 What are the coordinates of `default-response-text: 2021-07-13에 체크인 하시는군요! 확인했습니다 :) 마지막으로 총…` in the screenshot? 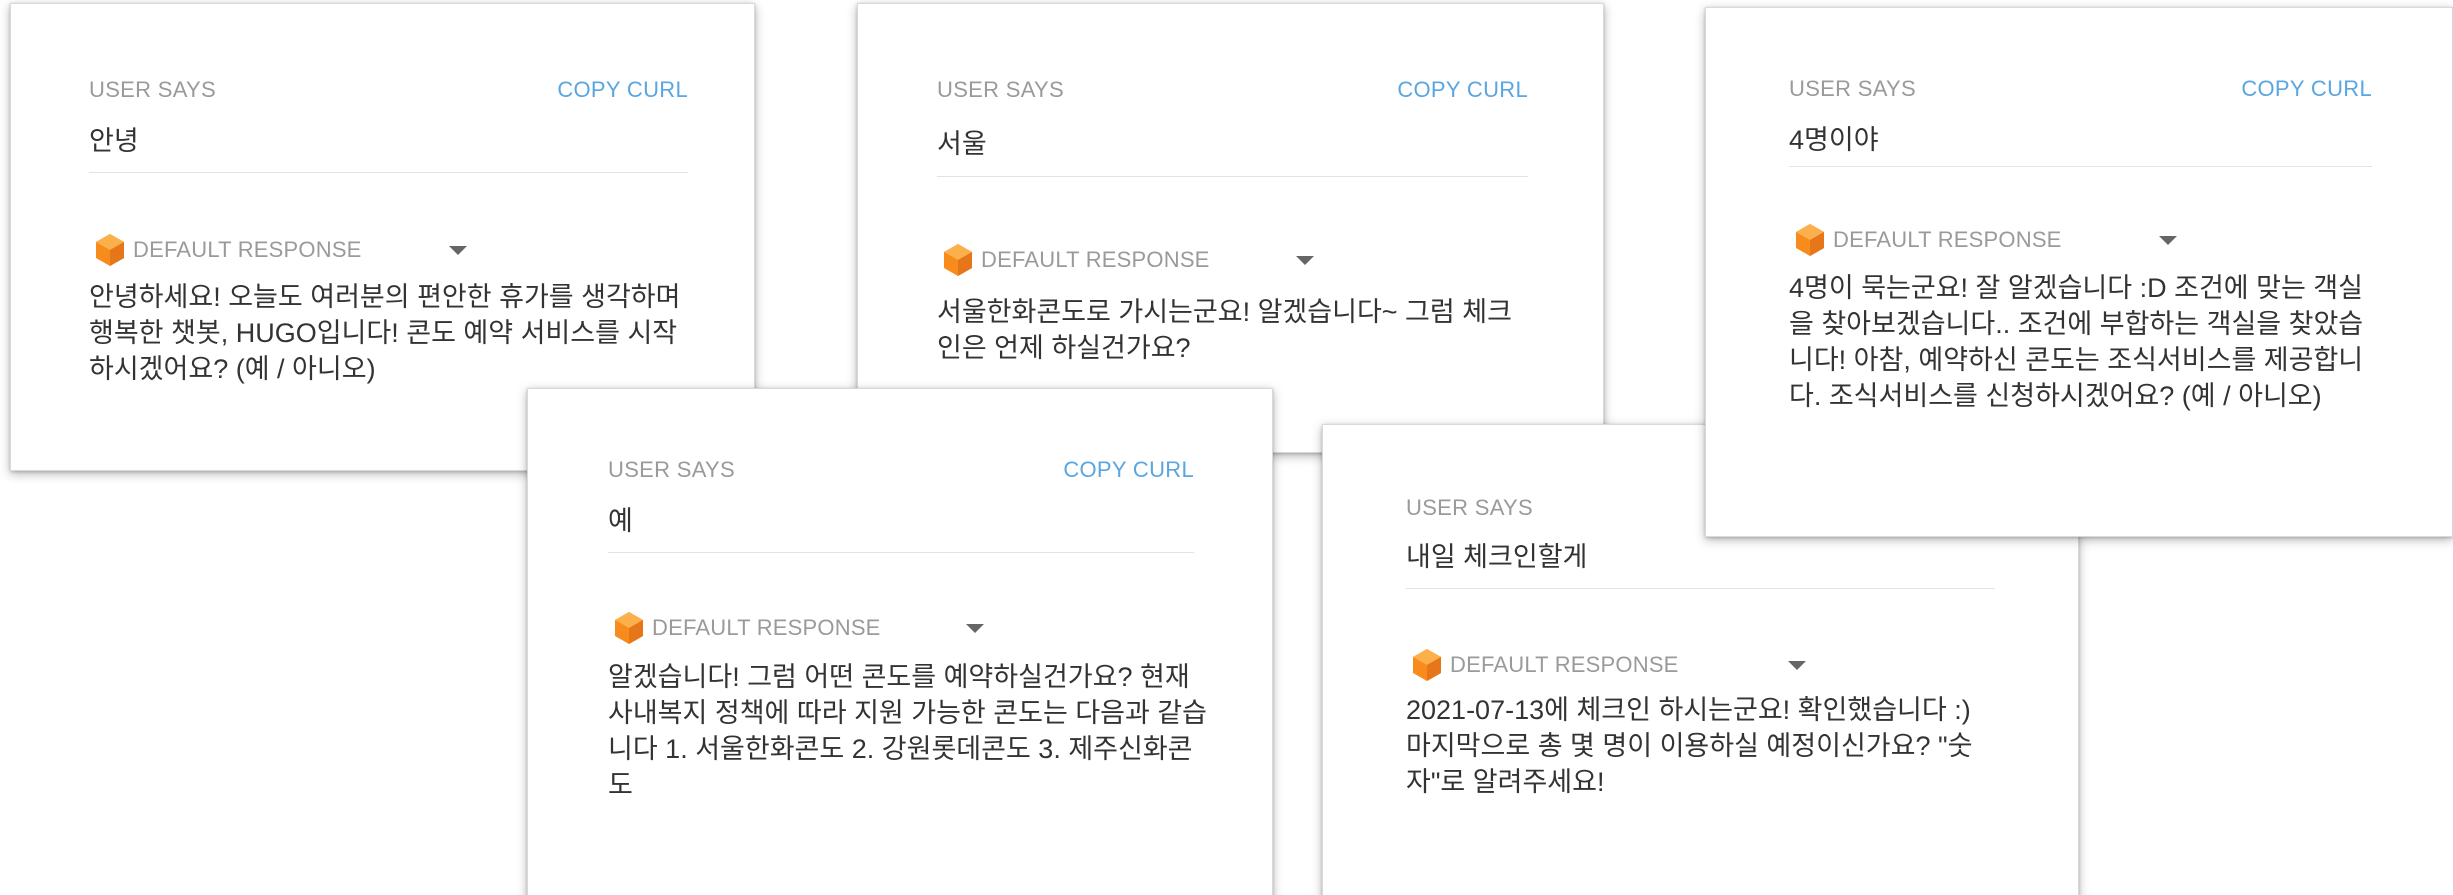 It's located at (1689, 746).